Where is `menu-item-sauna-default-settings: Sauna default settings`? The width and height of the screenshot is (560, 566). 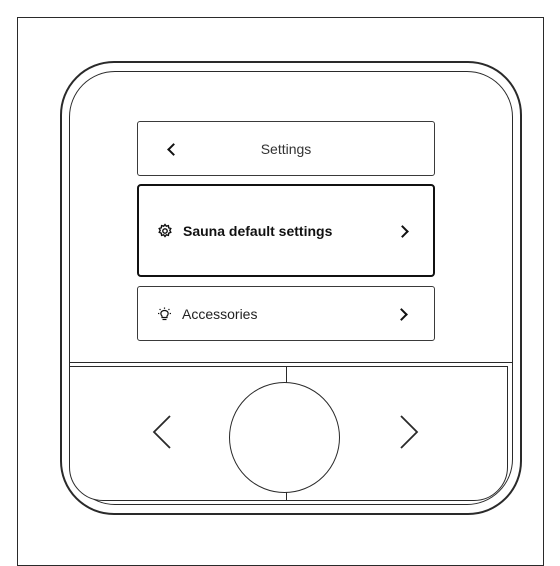
menu-item-sauna-default-settings: Sauna default settings is located at coordinates (286, 230).